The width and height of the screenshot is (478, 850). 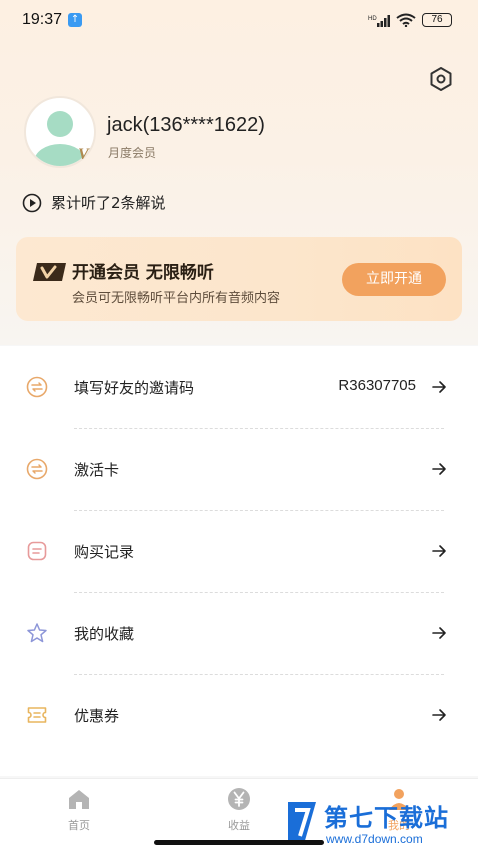 I want to click on yen-icon, so click(x=239, y=799).